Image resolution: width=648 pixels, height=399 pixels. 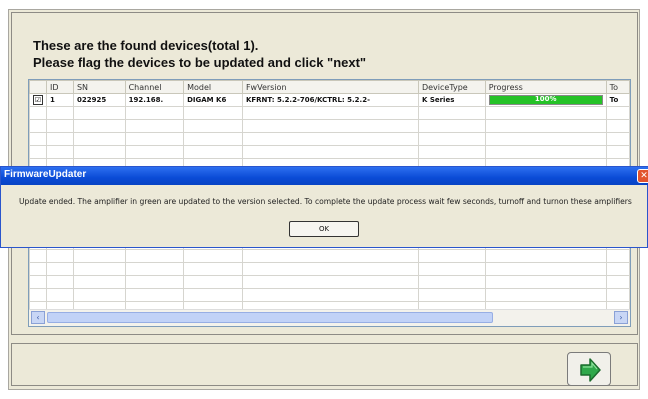 What do you see at coordinates (99, 87) in the screenshot?
I see `column-header: SN` at bounding box center [99, 87].